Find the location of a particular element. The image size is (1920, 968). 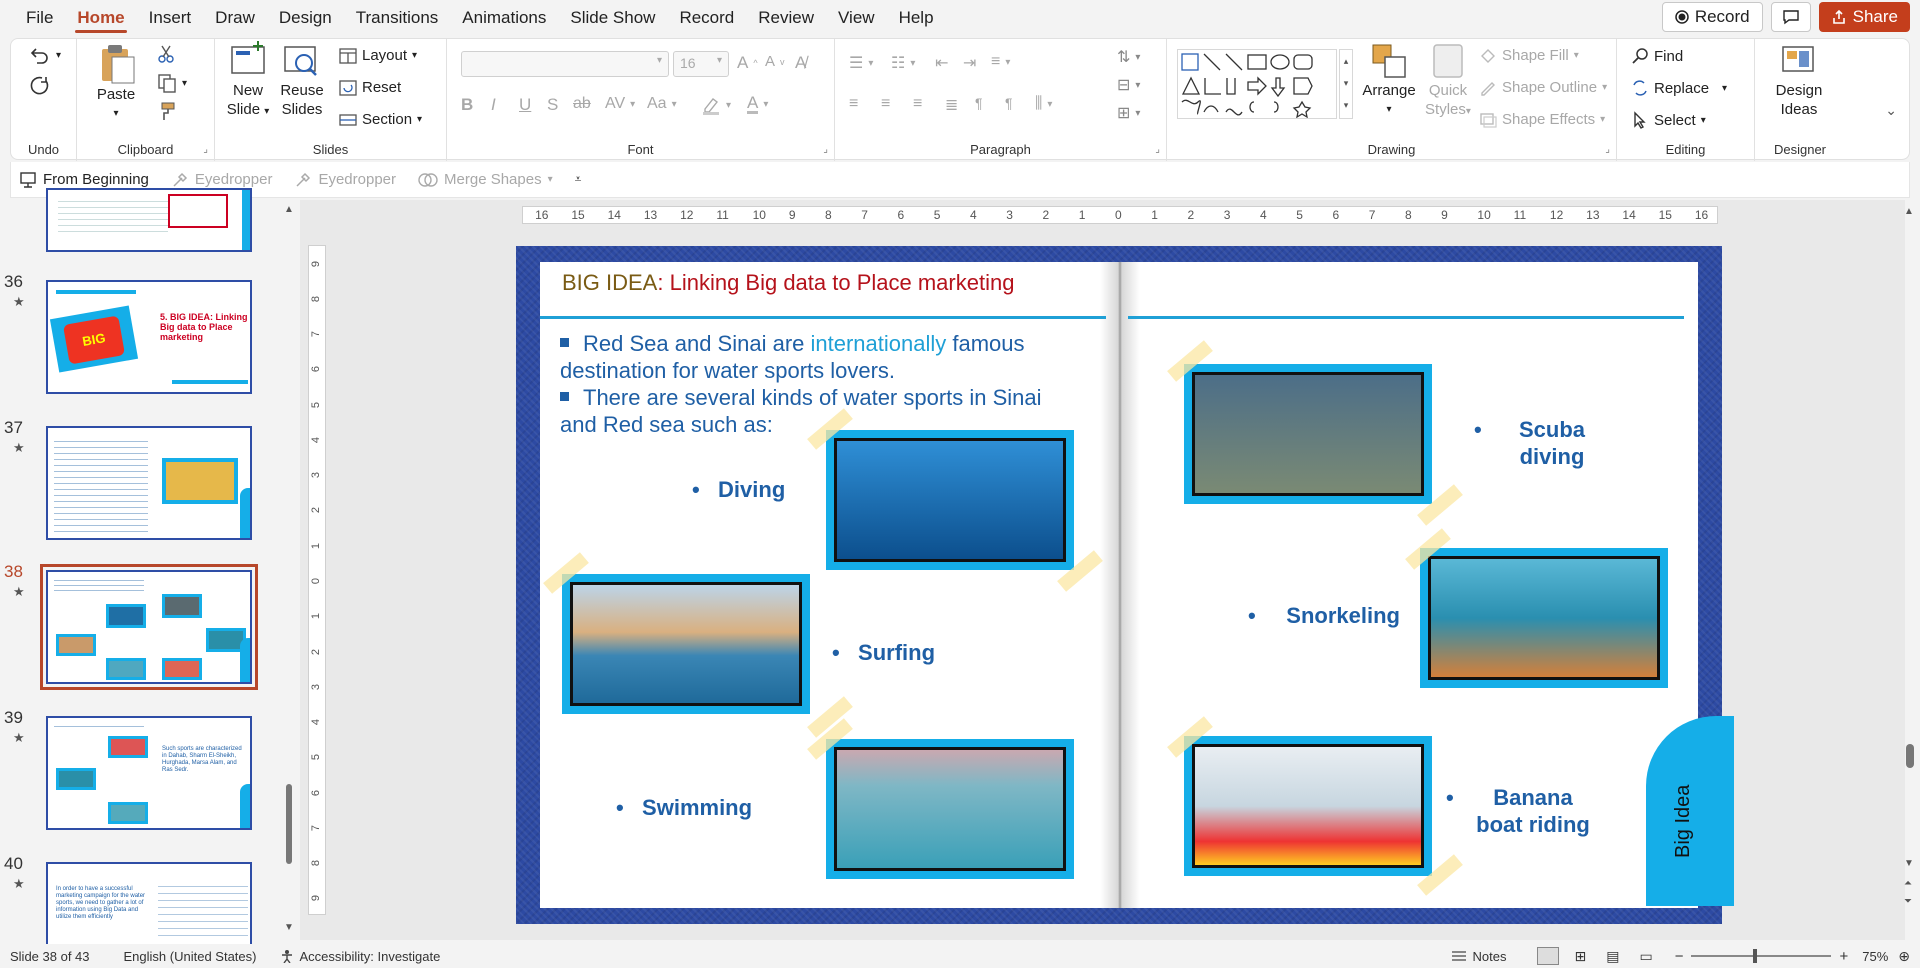

merge-shapes-button: Merge Shapes ▾ is located at coordinates (485, 180).